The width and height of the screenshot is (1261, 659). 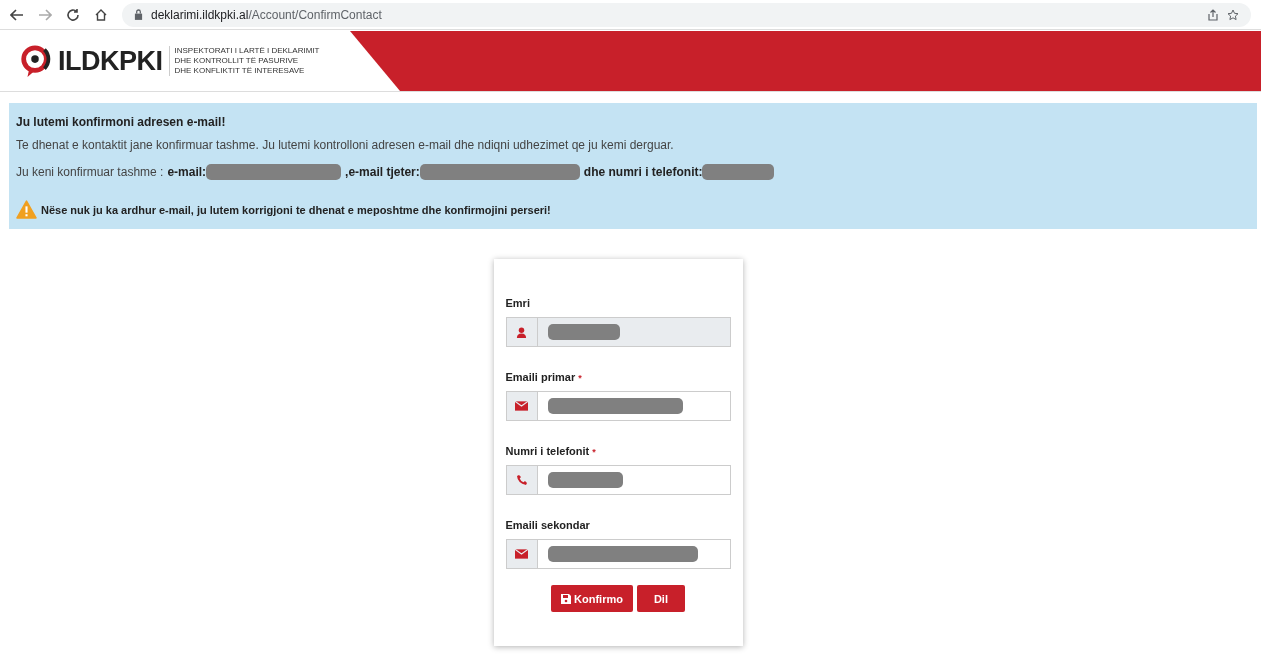 I want to click on organization-name: DHE KONTROLLIT TË PASURIVE, so click(x=237, y=61).